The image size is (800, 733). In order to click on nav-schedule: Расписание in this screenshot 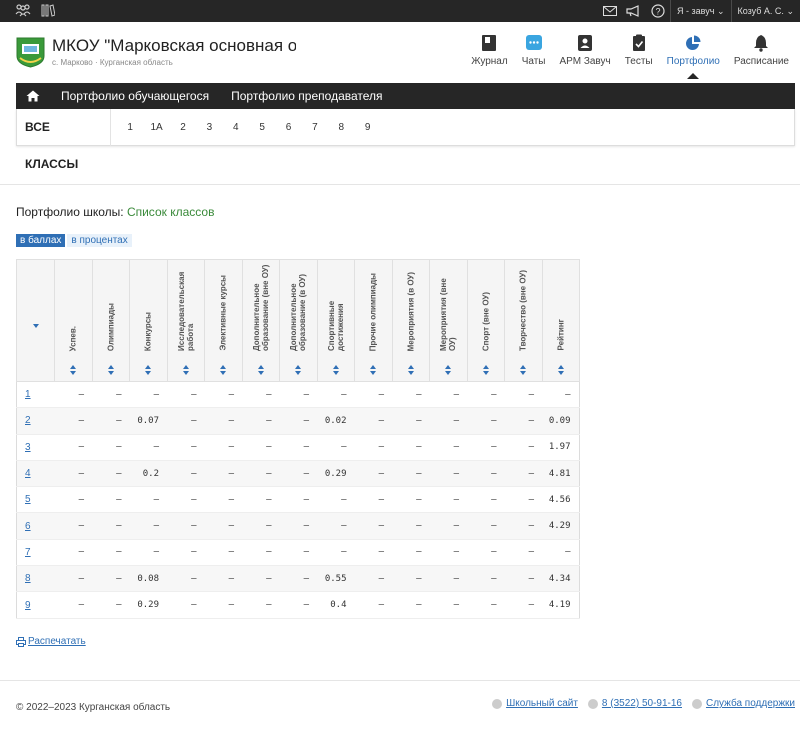, I will do `click(761, 49)`.